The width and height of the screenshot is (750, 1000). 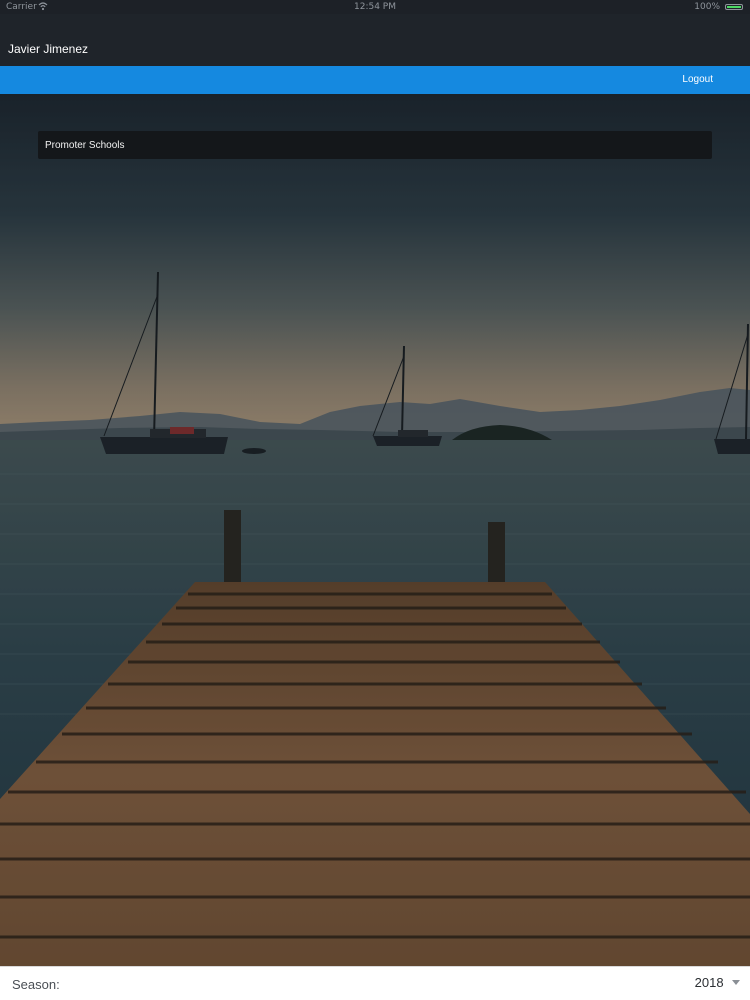 I want to click on season-label: Season:, so click(x=36, y=984).